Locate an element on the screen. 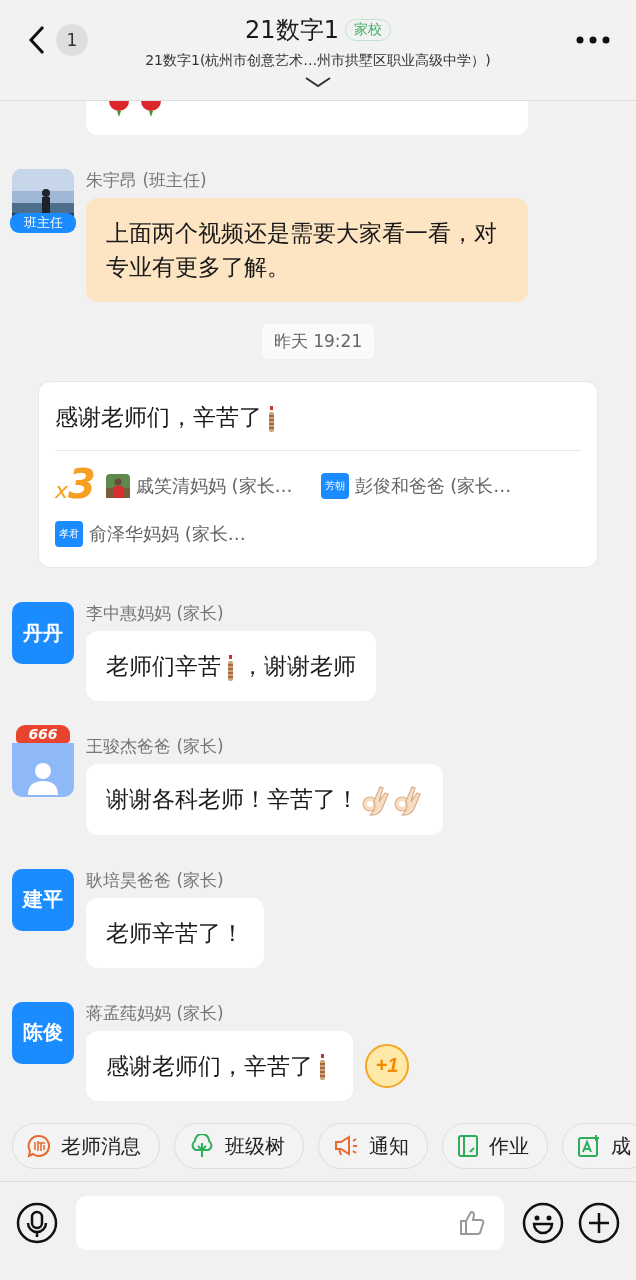 The width and height of the screenshot is (636, 1280). relay-count: 3 is located at coordinates (82, 484).